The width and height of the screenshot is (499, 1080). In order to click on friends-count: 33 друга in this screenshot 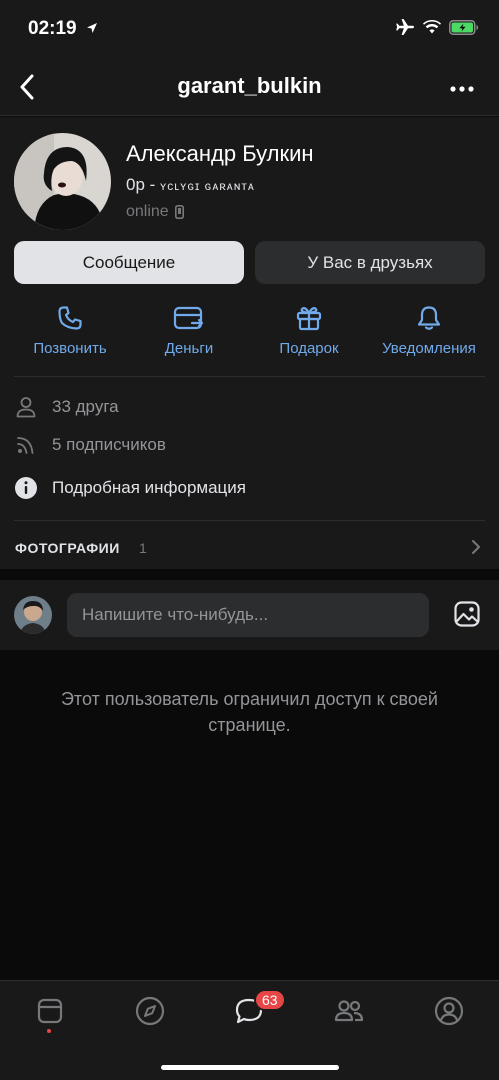, I will do `click(85, 406)`.